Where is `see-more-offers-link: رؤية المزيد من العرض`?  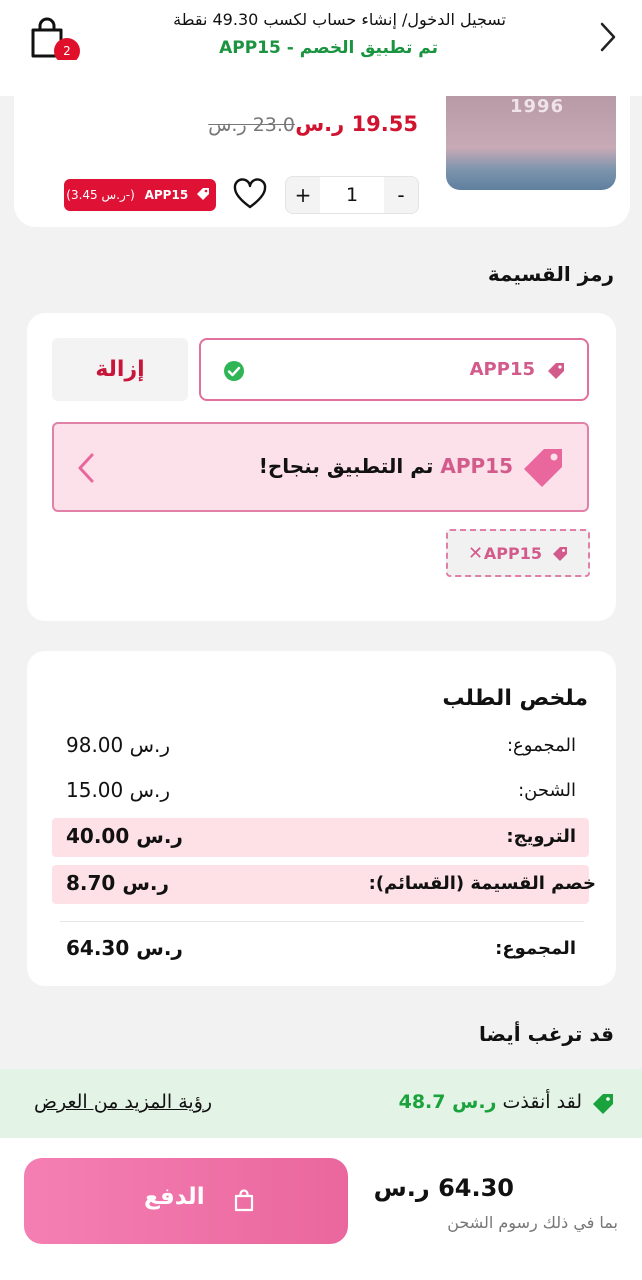 see-more-offers-link: رؤية المزيد من العرض is located at coordinates (123, 1102).